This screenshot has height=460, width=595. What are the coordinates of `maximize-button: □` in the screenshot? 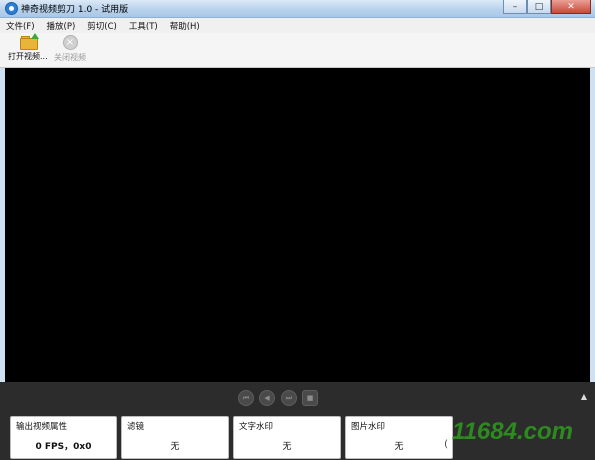 It's located at (539, 7).